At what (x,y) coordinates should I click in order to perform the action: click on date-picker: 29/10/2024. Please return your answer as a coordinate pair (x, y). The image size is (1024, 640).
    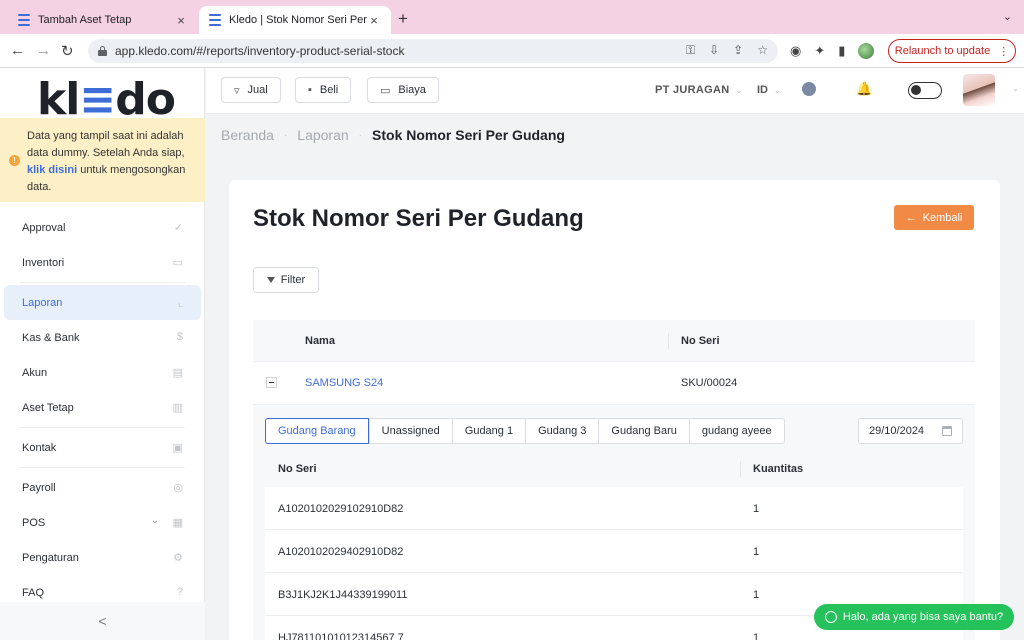
    Looking at the image, I should click on (910, 431).